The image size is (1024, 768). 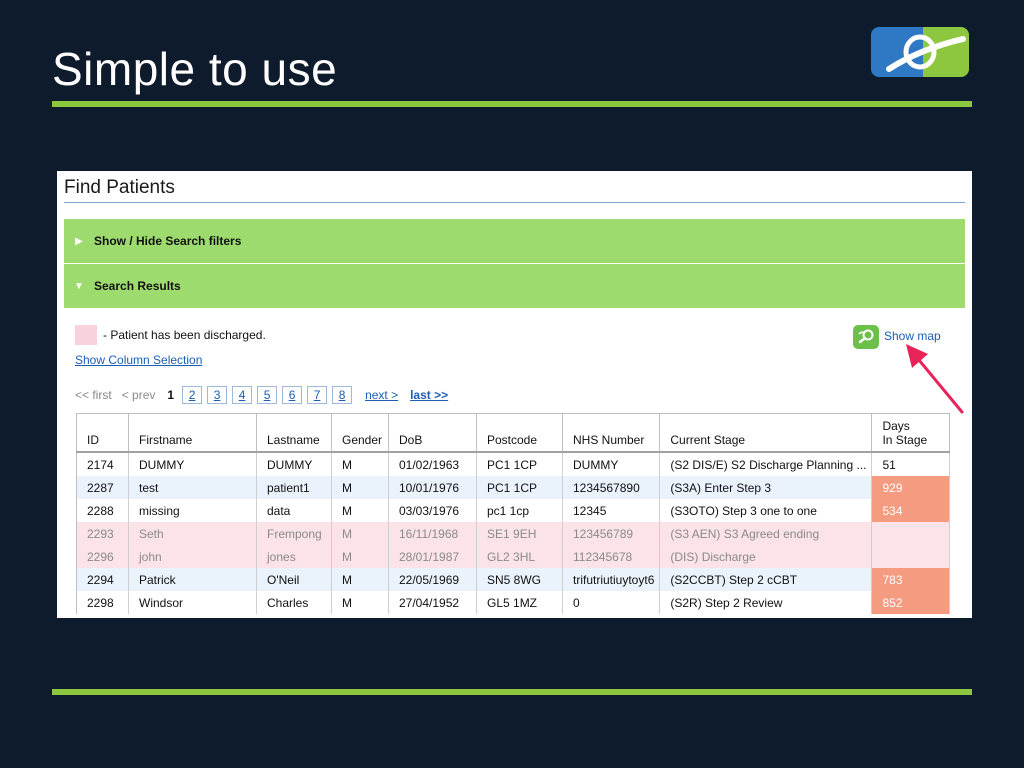 What do you see at coordinates (195, 69) in the screenshot?
I see `slide-title: Simple to use` at bounding box center [195, 69].